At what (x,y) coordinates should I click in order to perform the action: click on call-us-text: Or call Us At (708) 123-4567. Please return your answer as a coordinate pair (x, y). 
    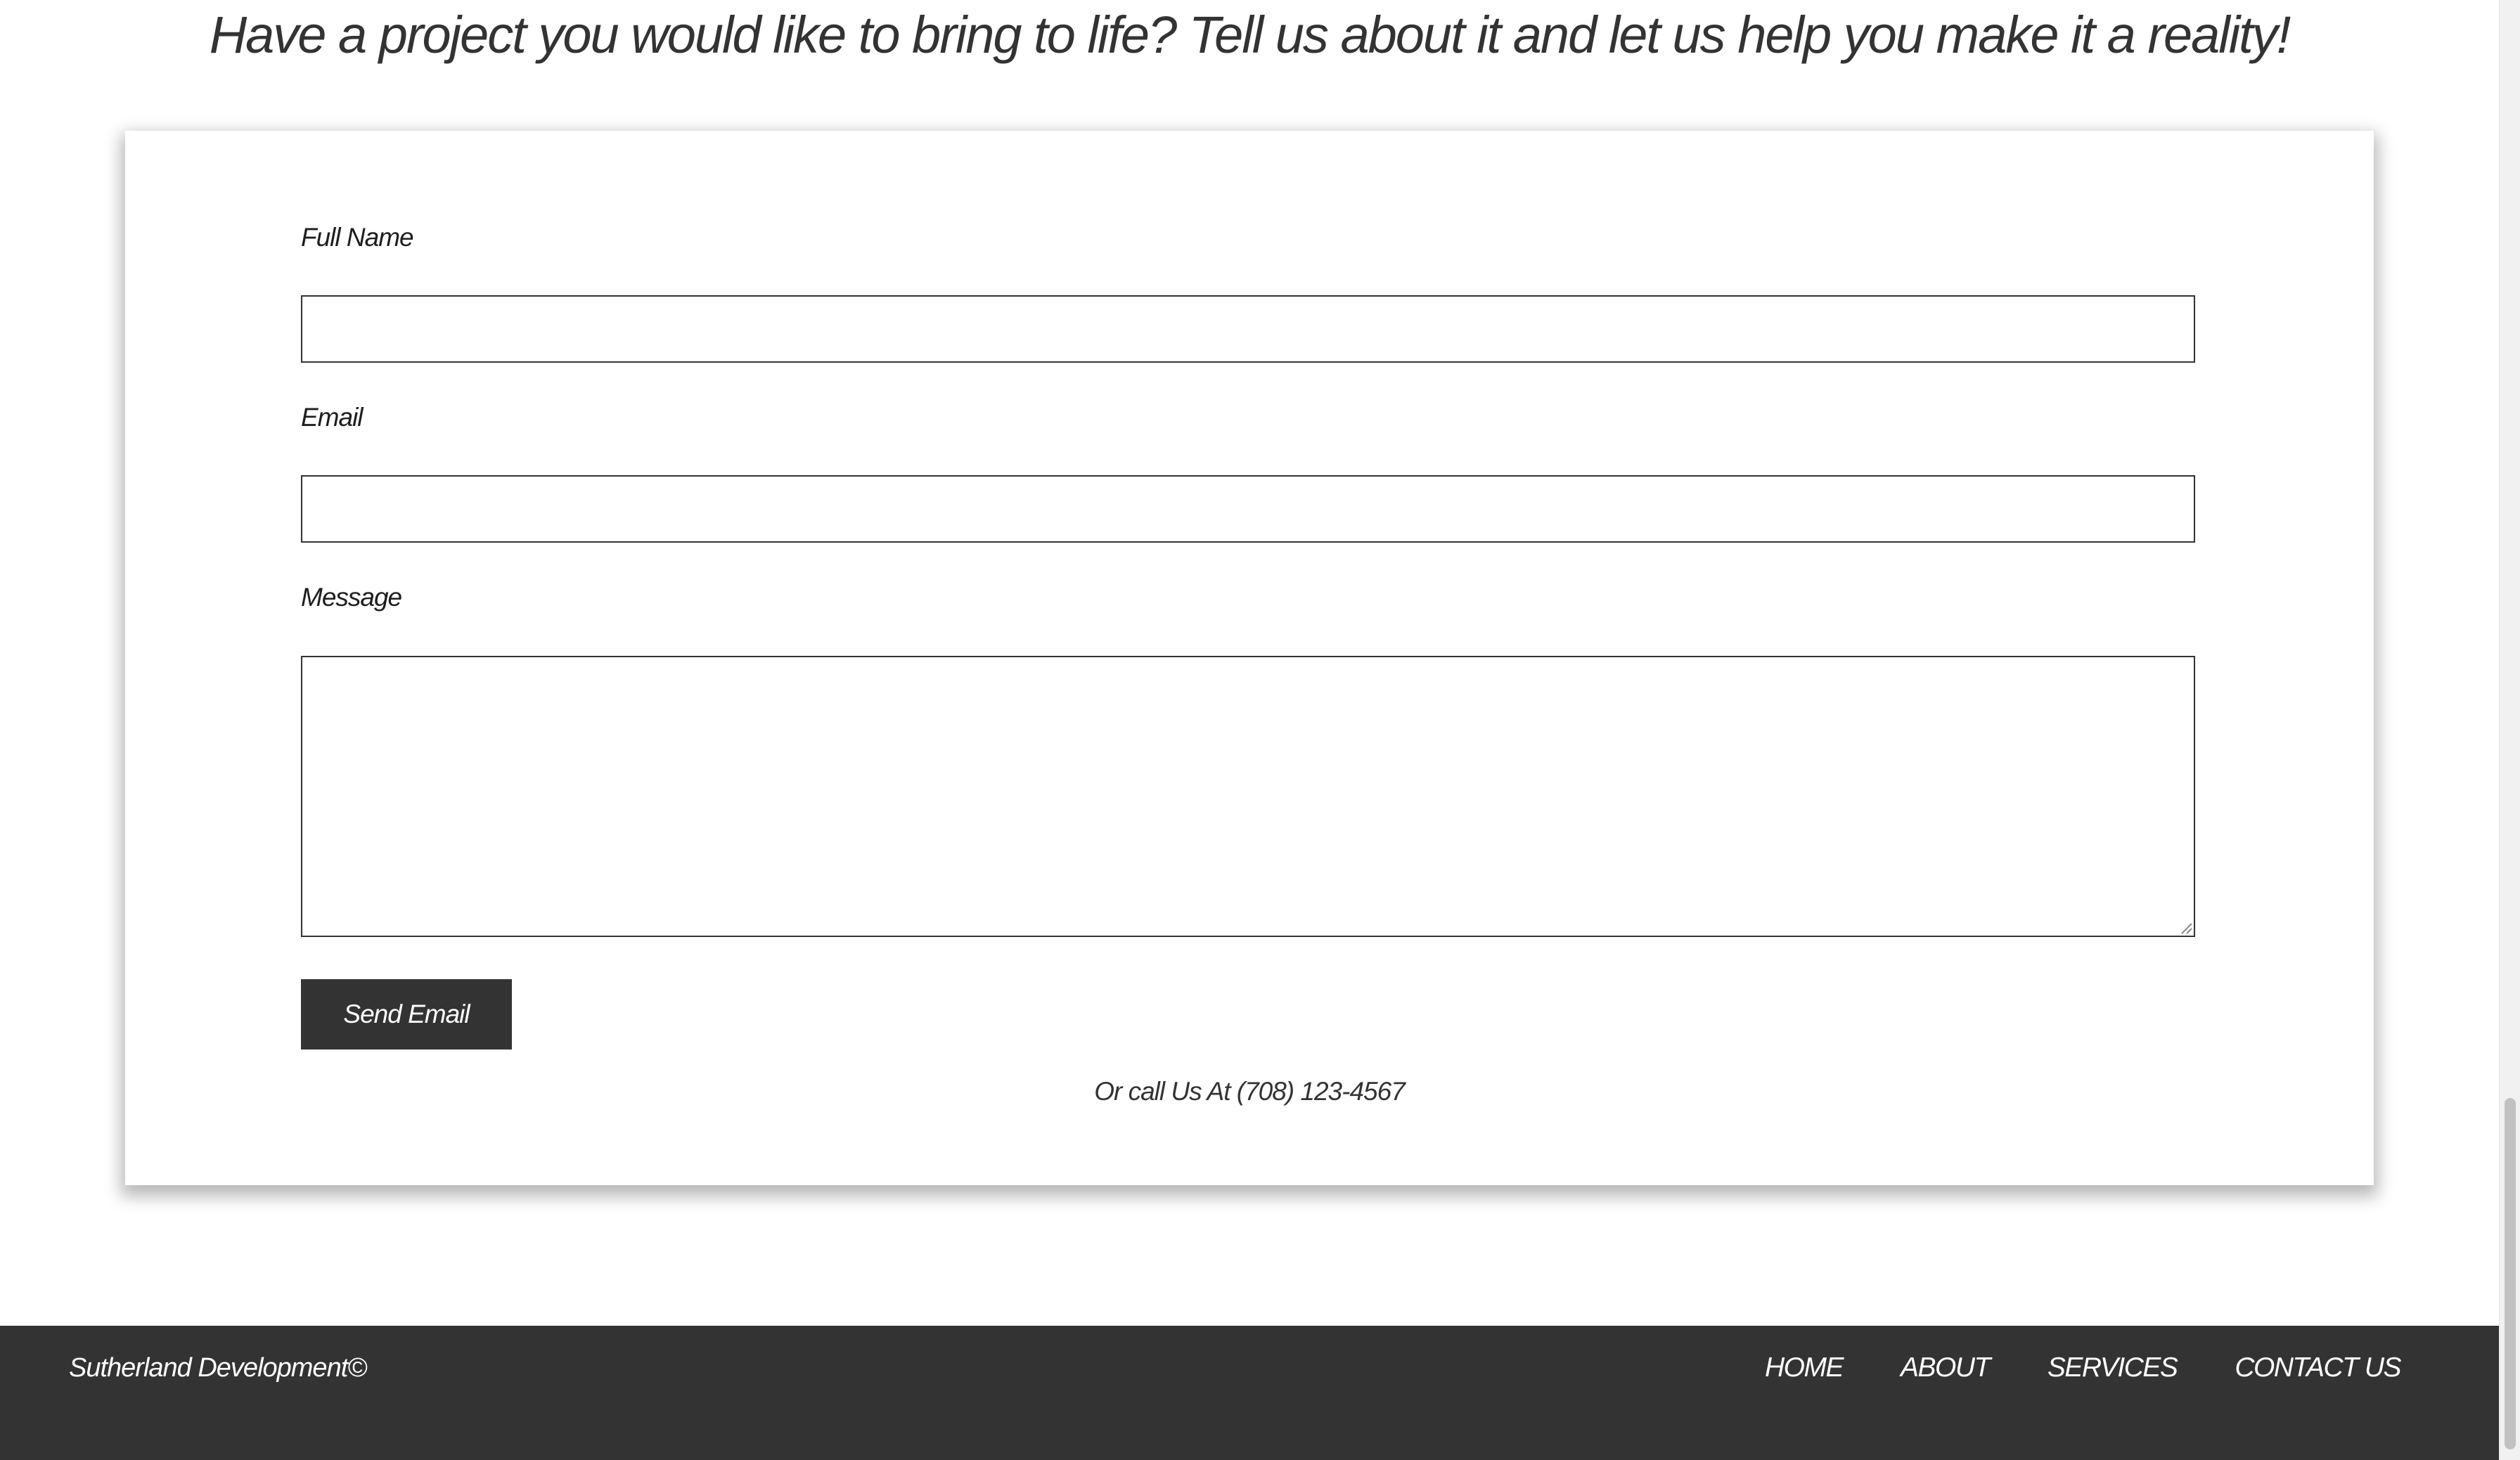
    Looking at the image, I should click on (1250, 1091).